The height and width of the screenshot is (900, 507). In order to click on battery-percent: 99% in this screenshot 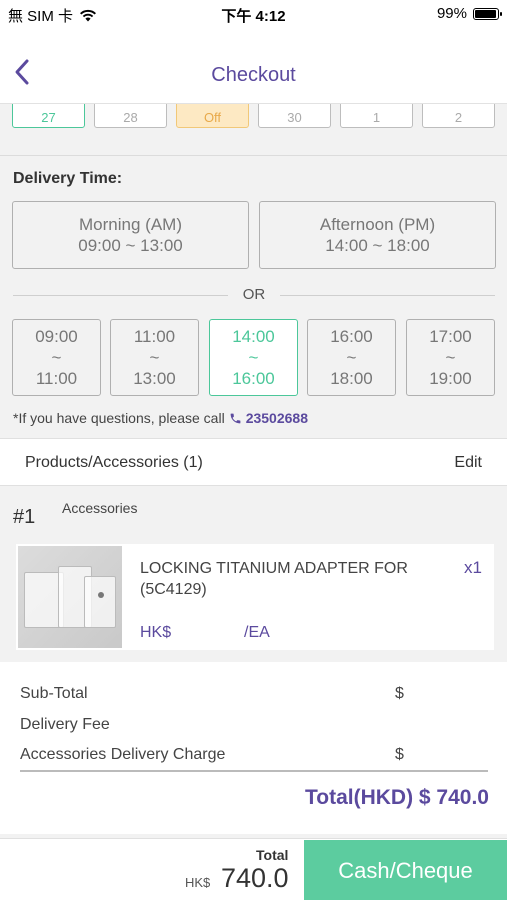, I will do `click(451, 13)`.